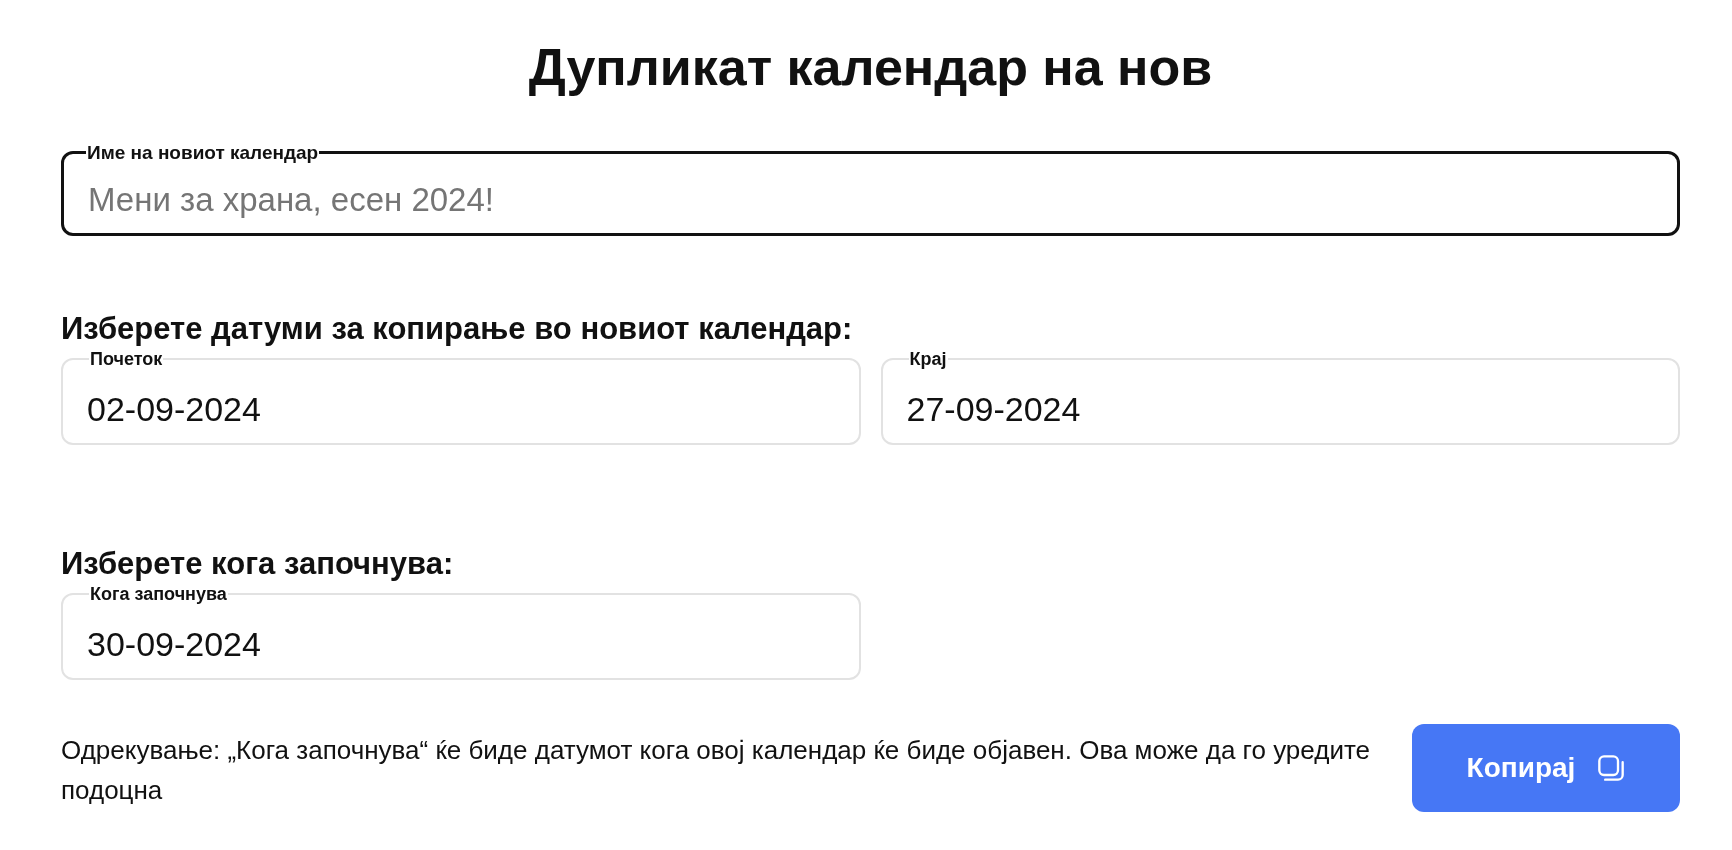  I want to click on input-field: 02-09-2024, so click(461, 409).